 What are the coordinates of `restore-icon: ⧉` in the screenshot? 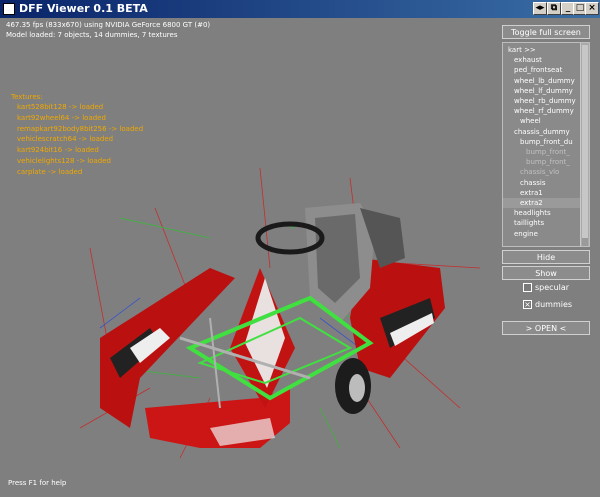 It's located at (554, 8).